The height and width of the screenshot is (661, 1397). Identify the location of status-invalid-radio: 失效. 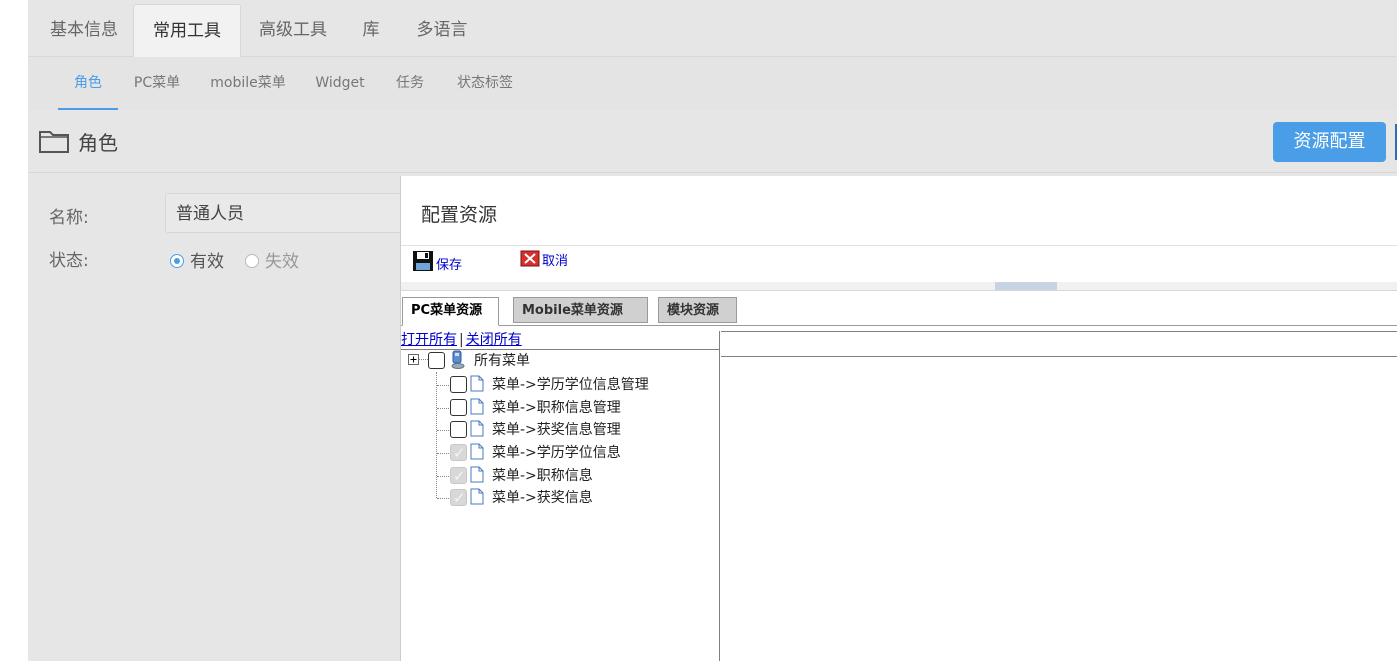
(272, 259).